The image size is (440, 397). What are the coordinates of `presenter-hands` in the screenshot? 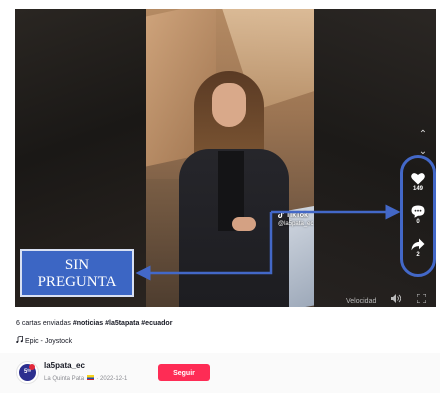 It's located at (244, 224).